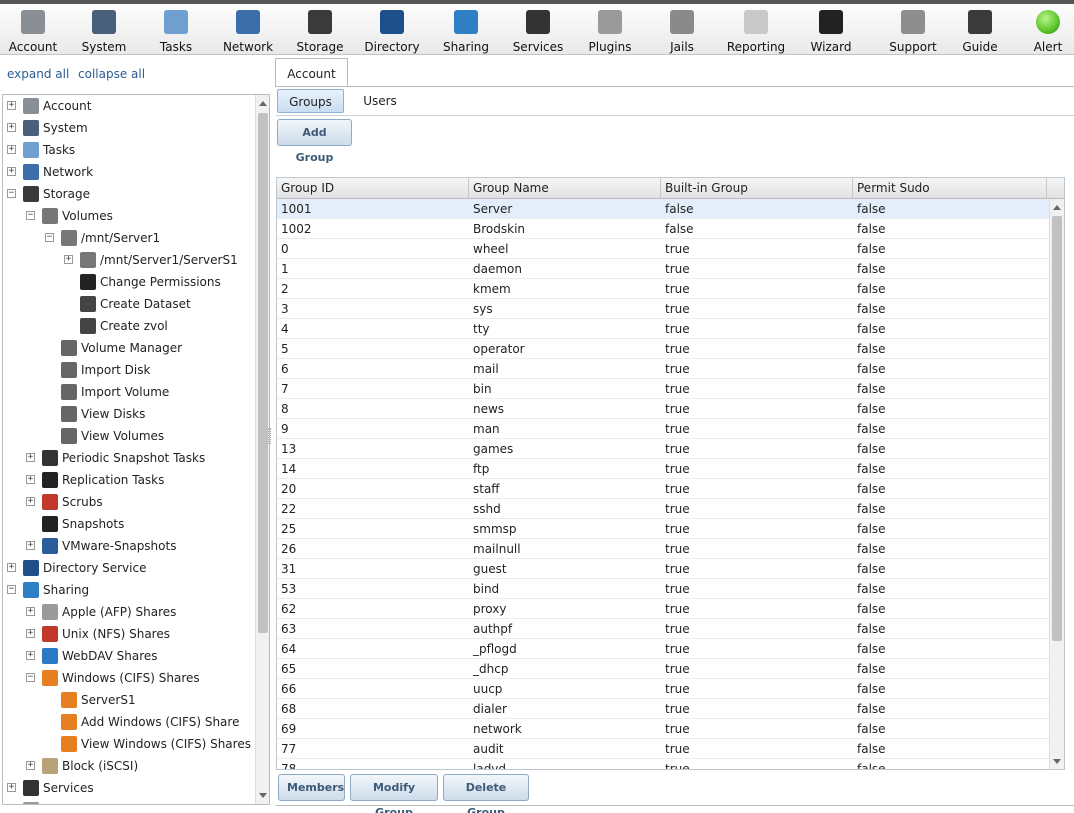  I want to click on tree-item-block-iscsi: + Block (iSCSI), so click(128, 766).